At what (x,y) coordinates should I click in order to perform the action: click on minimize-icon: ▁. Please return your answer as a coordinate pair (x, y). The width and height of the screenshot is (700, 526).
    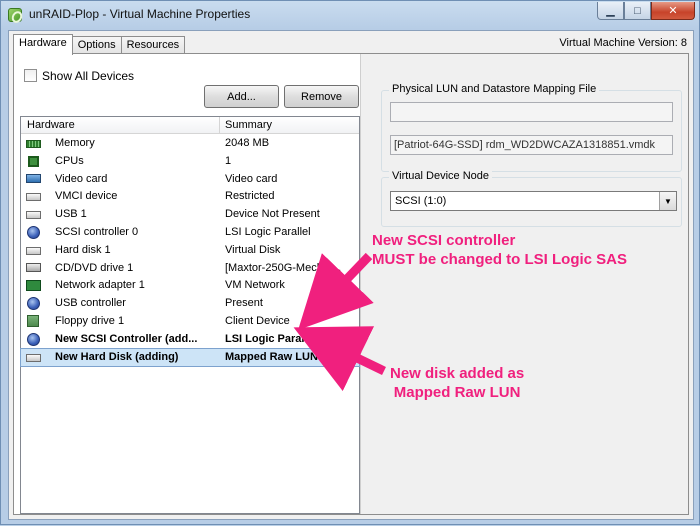
    Looking at the image, I should click on (610, 11).